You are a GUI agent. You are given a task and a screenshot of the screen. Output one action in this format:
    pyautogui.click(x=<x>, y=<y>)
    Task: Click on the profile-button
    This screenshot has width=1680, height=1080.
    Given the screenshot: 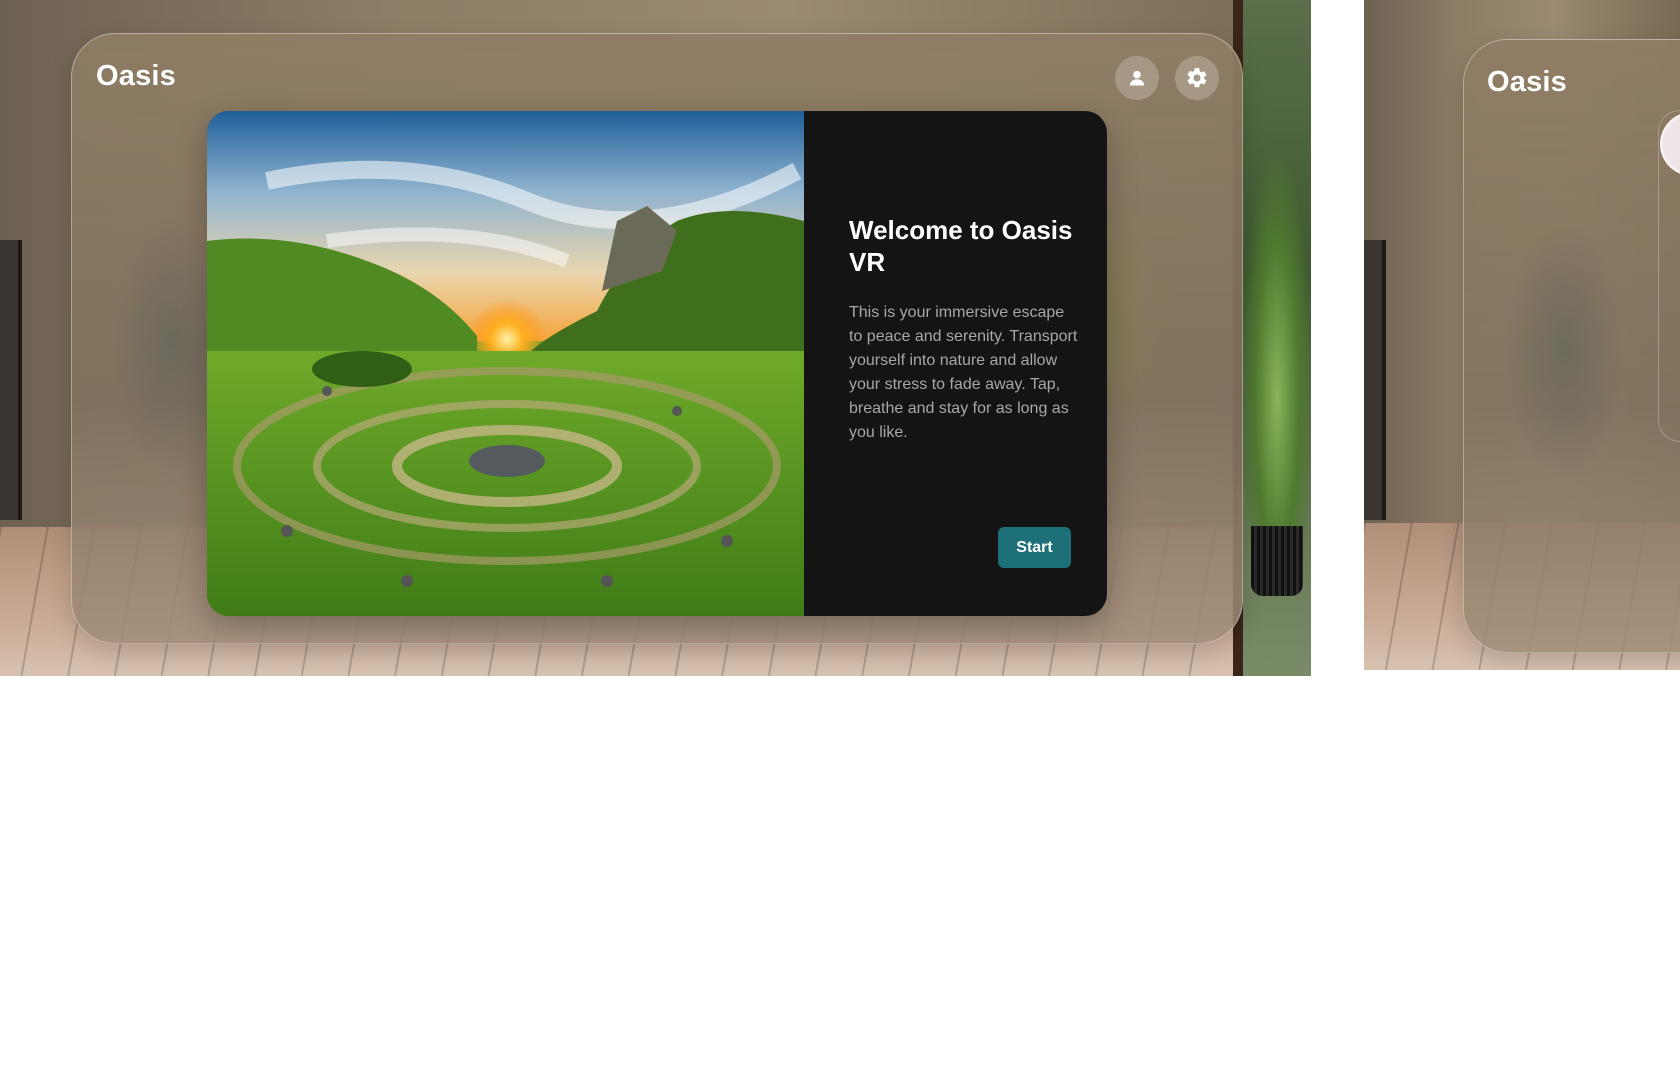 What is the action you would take?
    pyautogui.click(x=1137, y=78)
    